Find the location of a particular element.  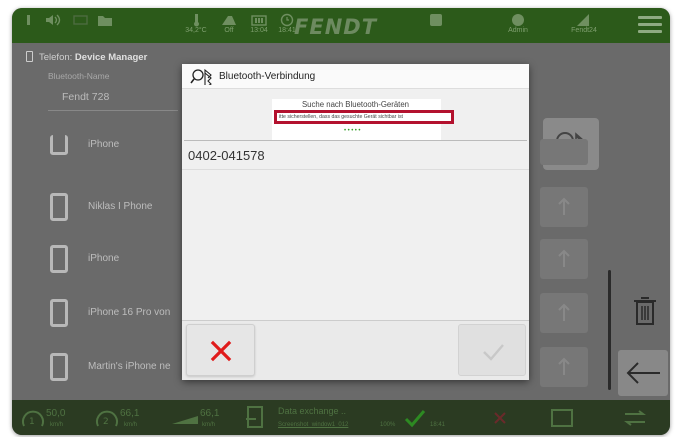

menu-icon is located at coordinates (650, 25).